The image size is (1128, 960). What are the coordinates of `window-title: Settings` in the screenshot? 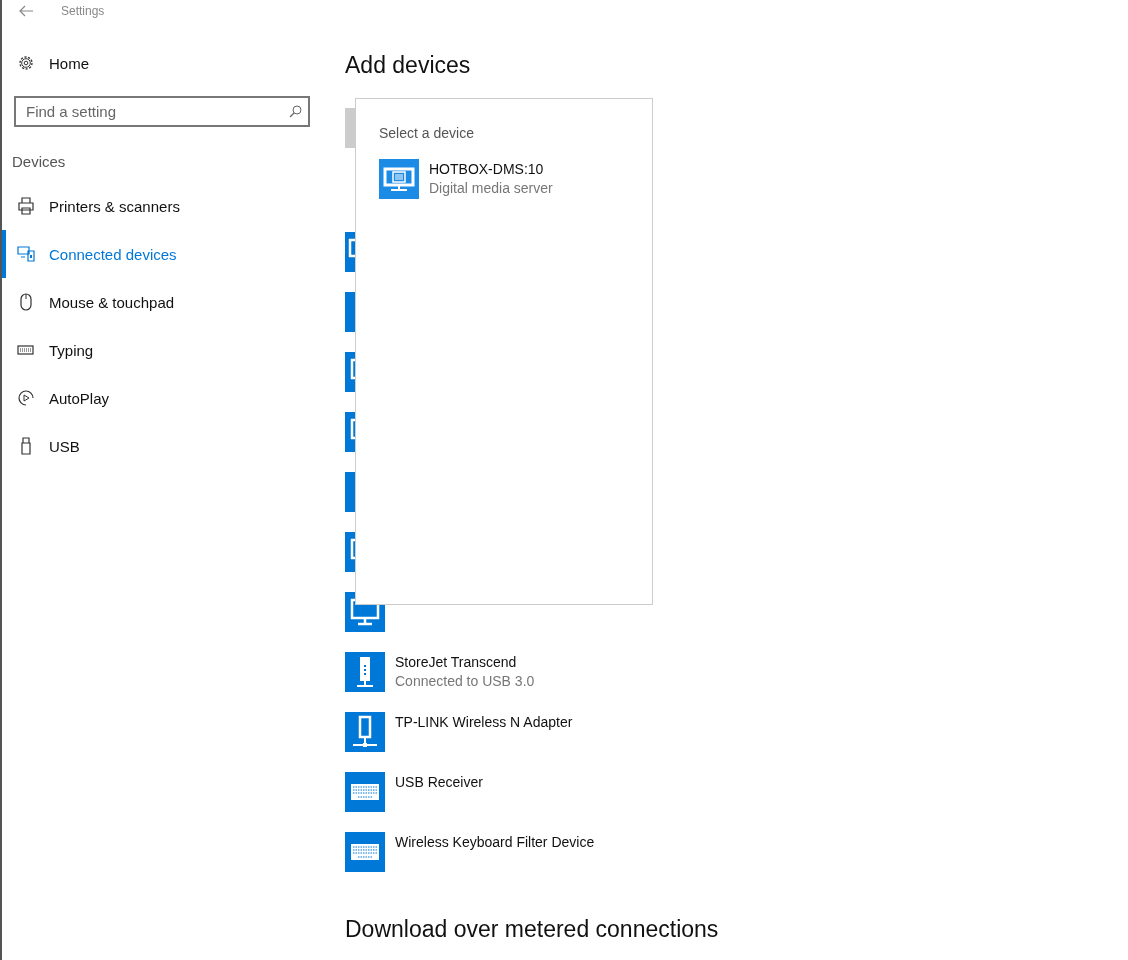 It's located at (83, 11).